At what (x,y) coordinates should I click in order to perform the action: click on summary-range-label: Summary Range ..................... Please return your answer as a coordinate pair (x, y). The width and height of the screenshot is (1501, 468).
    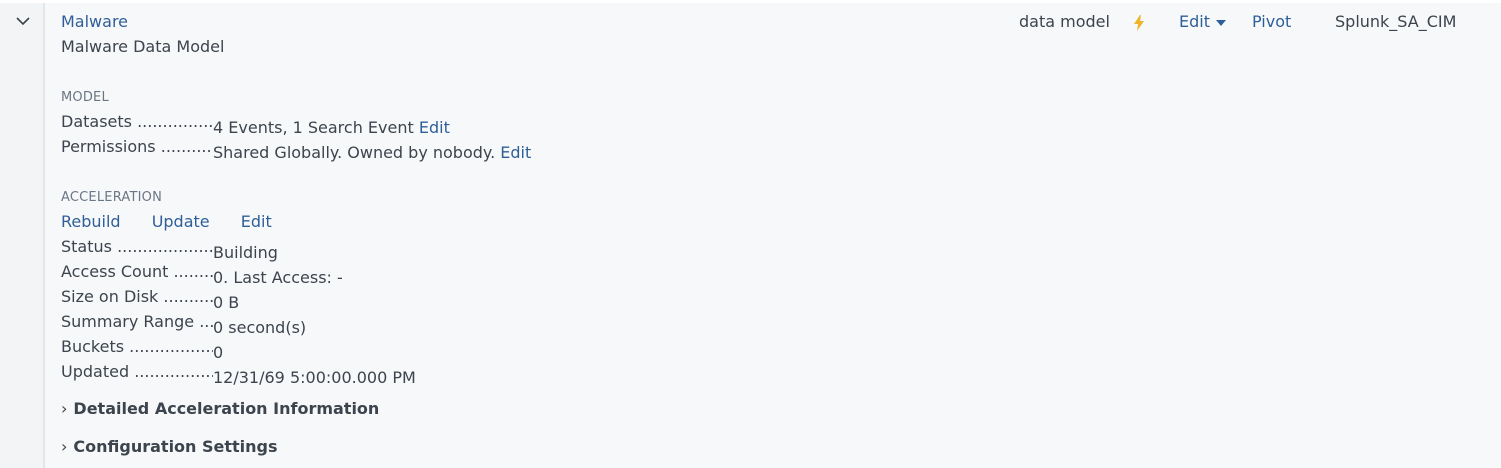
    Looking at the image, I should click on (137, 321).